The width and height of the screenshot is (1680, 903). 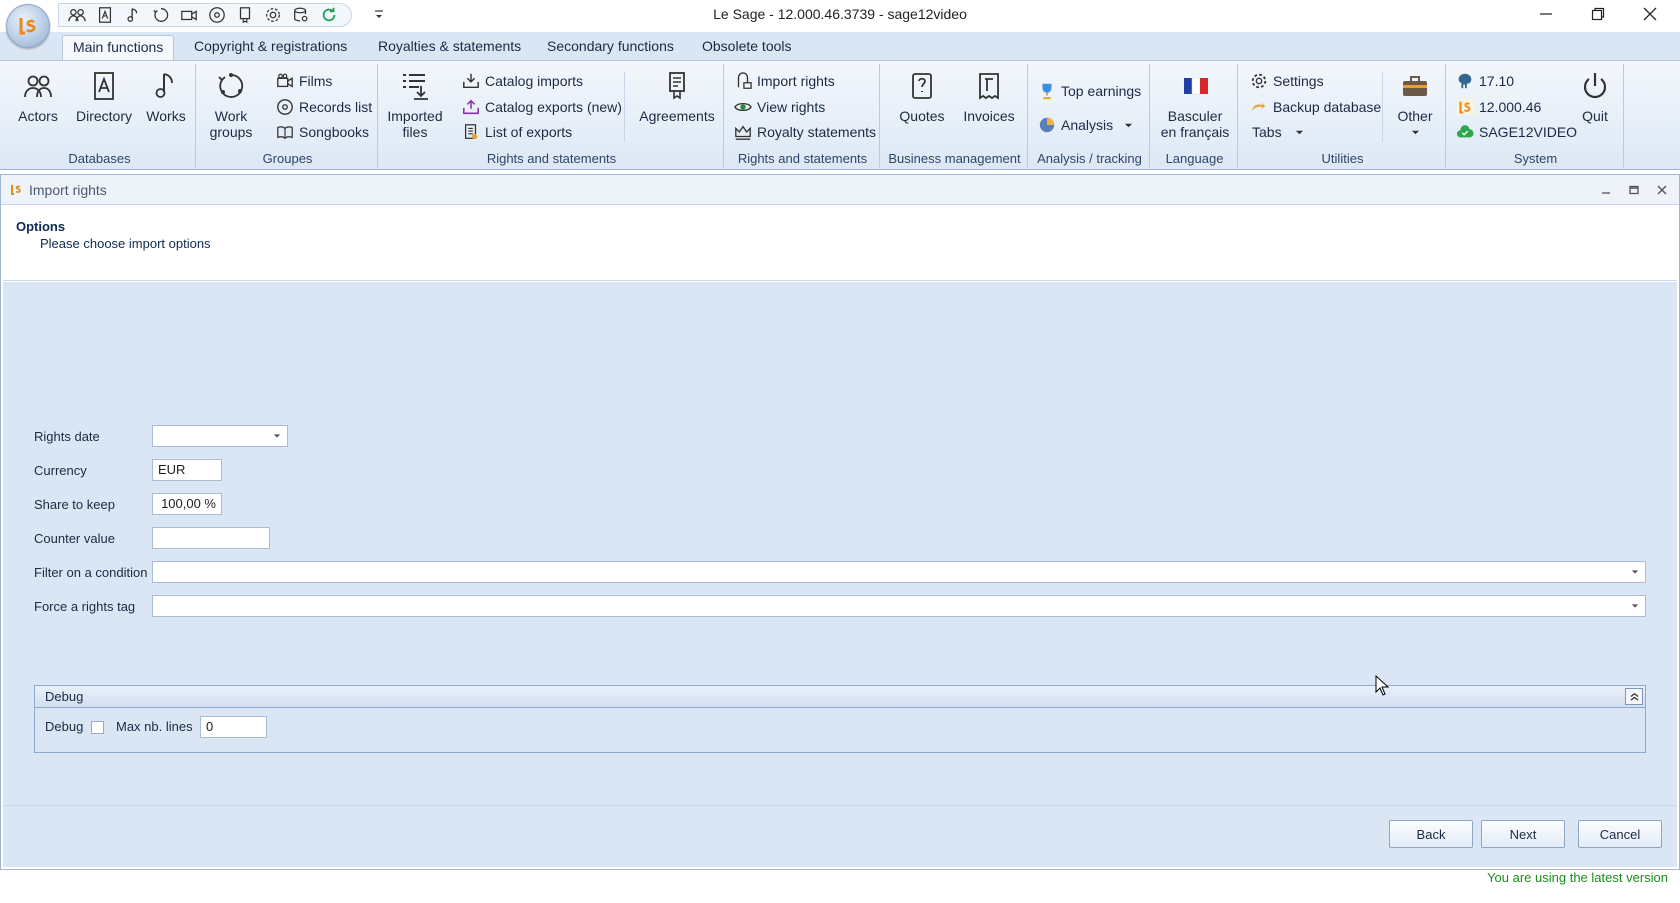 What do you see at coordinates (270, 47) in the screenshot?
I see `tab-copyright-registrations: Copyright & registrations` at bounding box center [270, 47].